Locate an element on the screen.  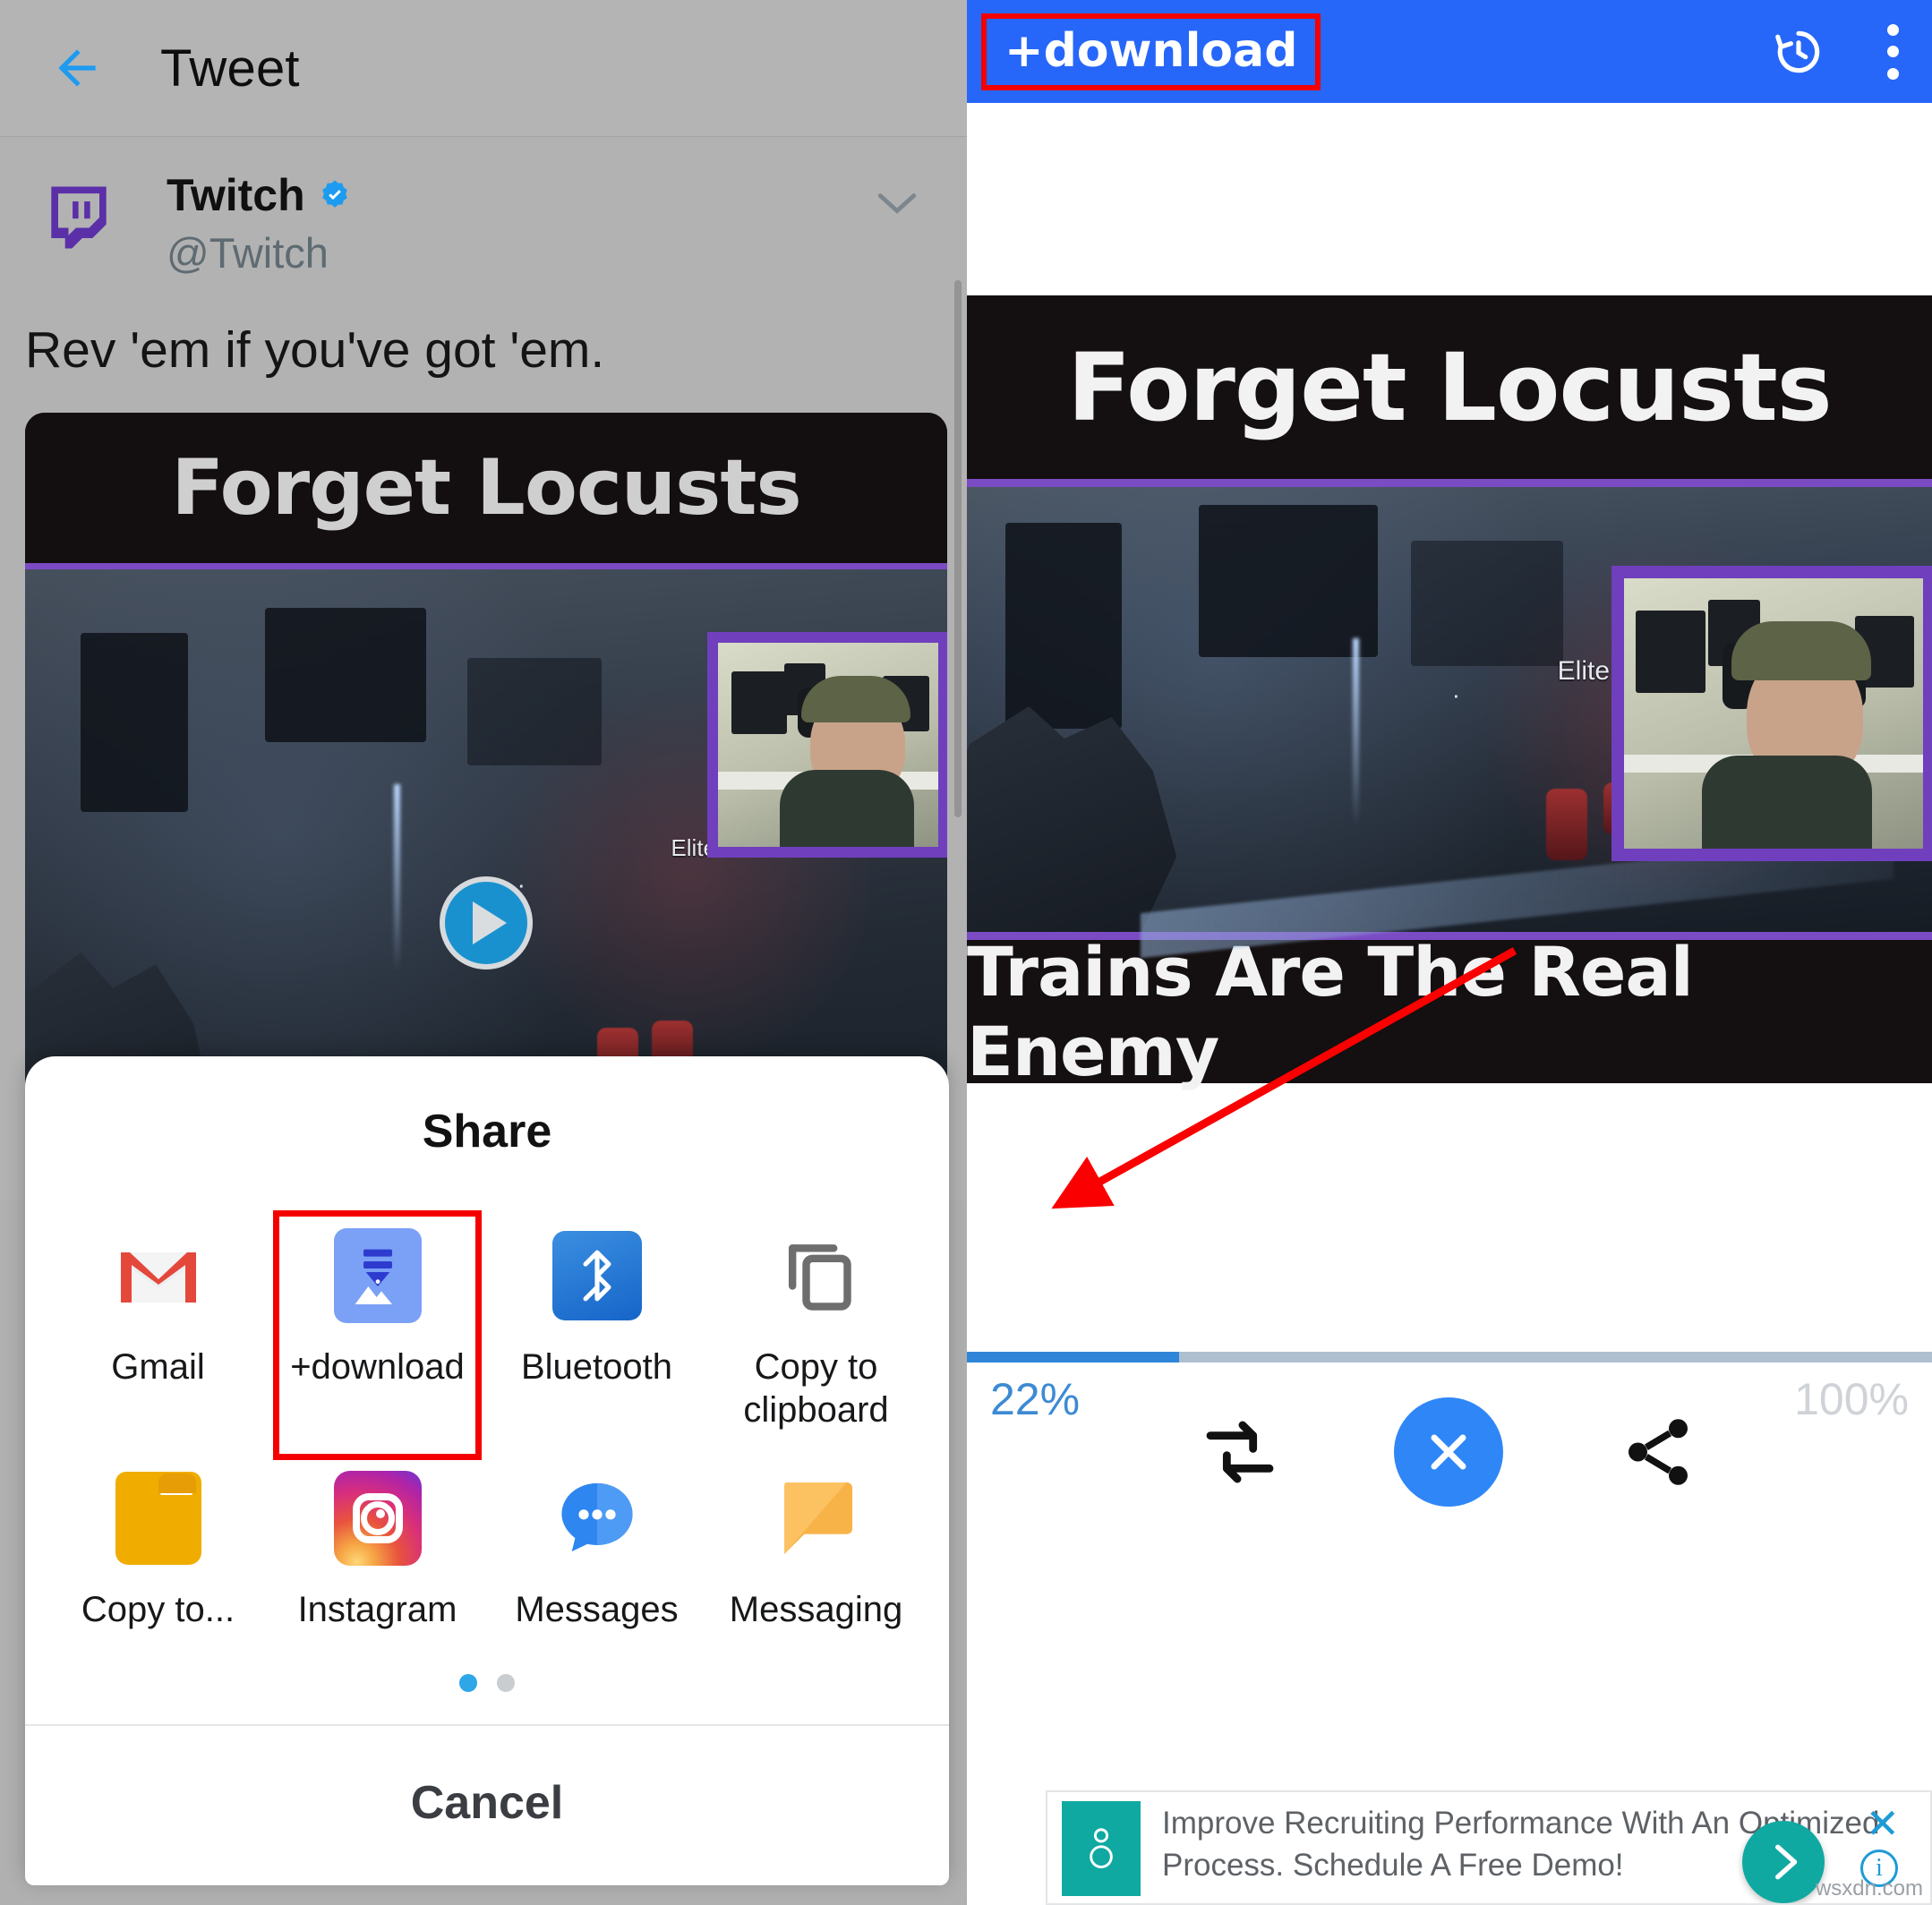
share-target-label: Messages is located at coordinates (597, 1609).